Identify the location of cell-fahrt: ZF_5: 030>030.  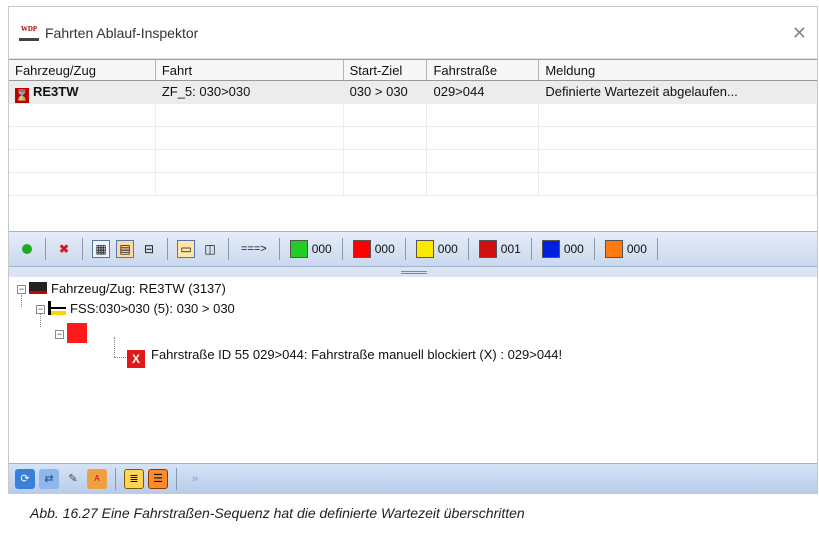
(250, 92).